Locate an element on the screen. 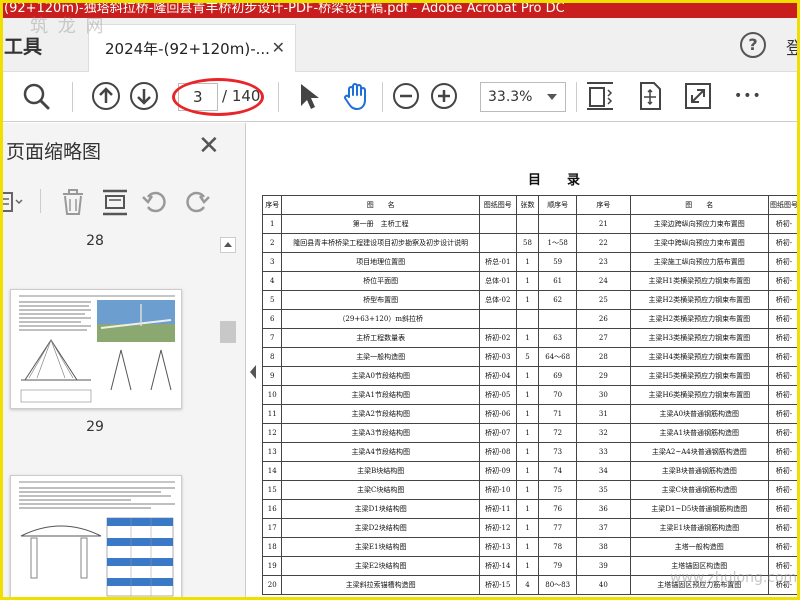  table-cell: 桥初-11 is located at coordinates (497, 509).